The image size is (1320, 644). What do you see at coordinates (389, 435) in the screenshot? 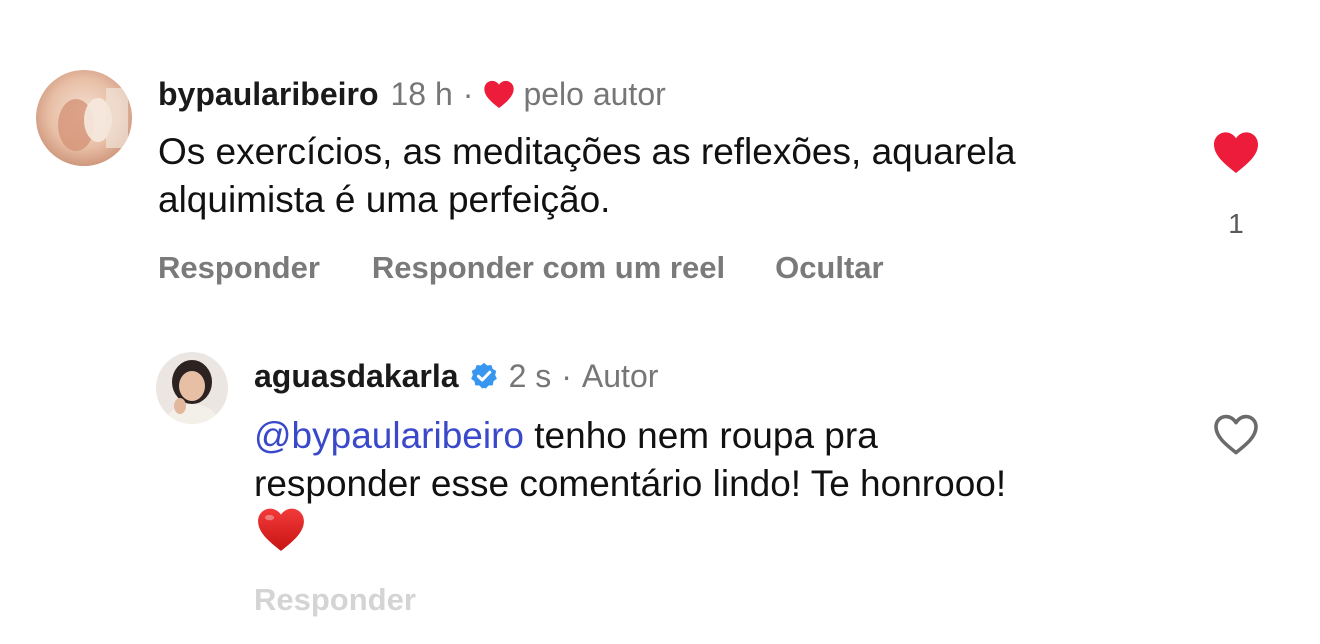
I see `mention-link: @bypaularibeiro` at bounding box center [389, 435].